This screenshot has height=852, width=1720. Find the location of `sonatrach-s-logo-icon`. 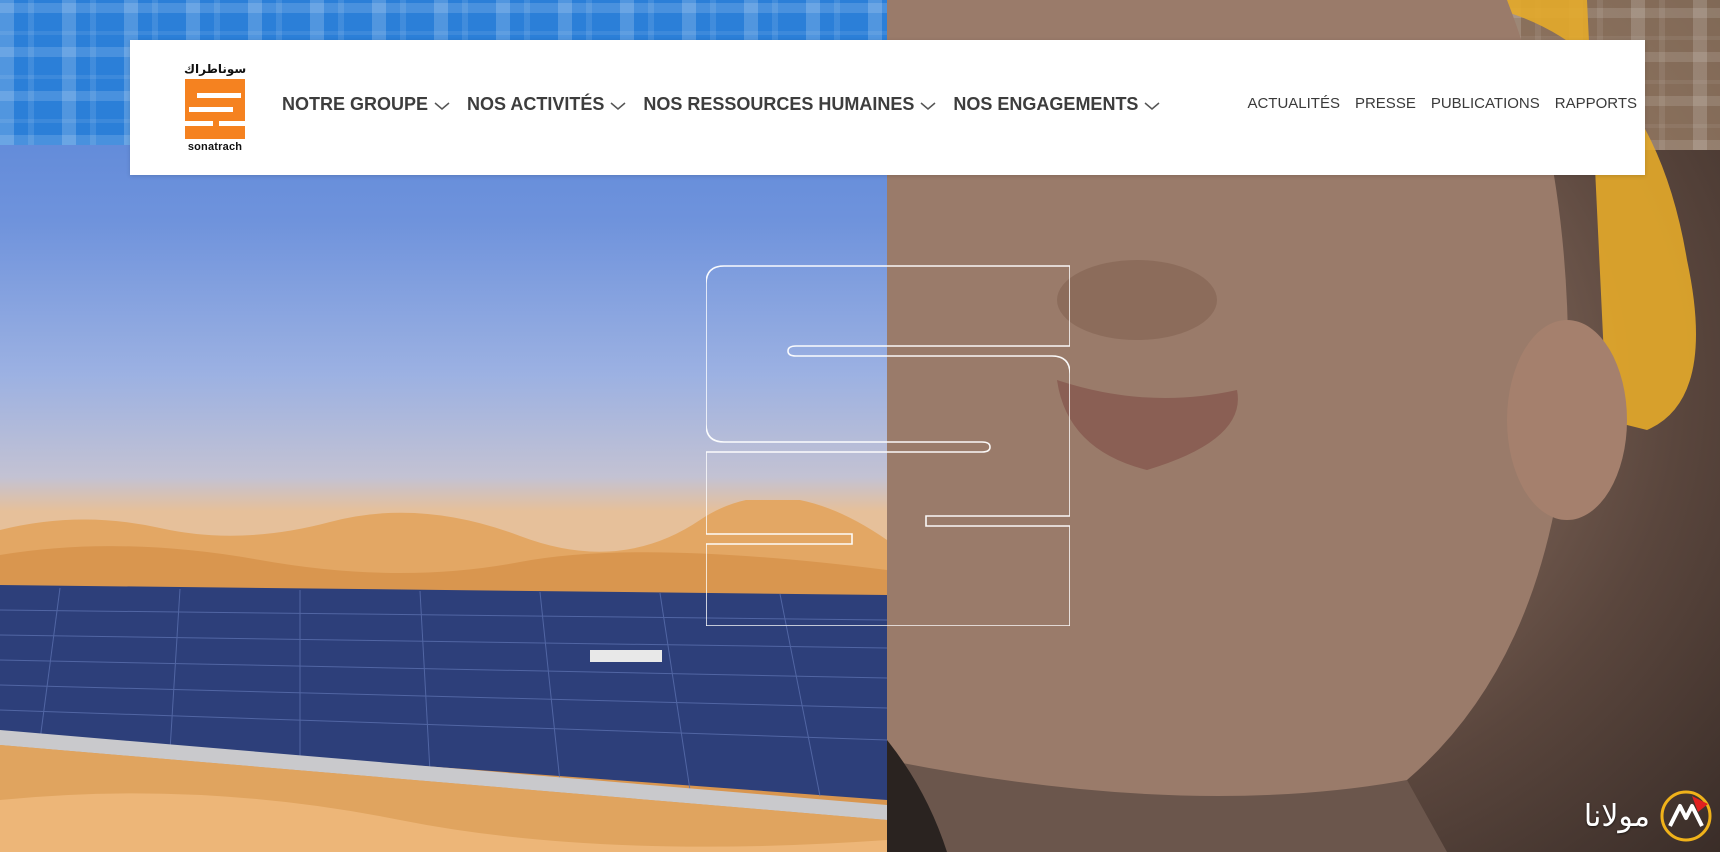

sonatrach-s-logo-icon is located at coordinates (215, 109).